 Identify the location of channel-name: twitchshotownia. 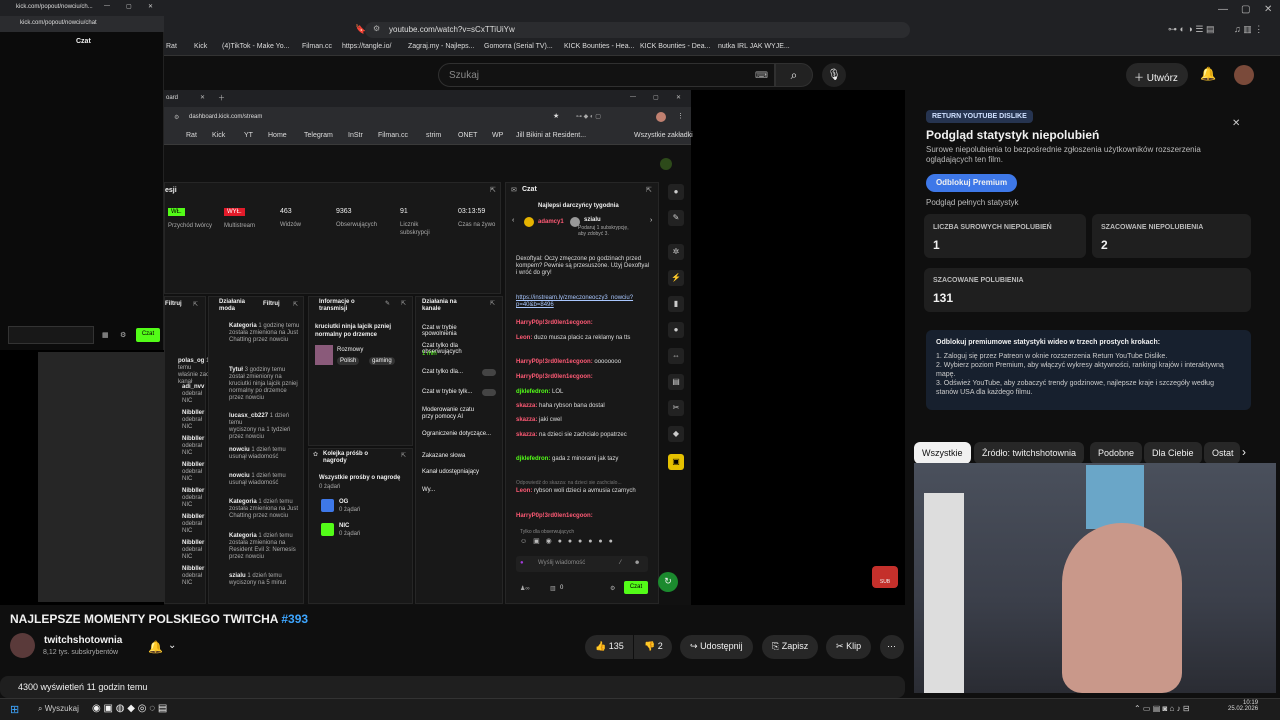
(83, 640).